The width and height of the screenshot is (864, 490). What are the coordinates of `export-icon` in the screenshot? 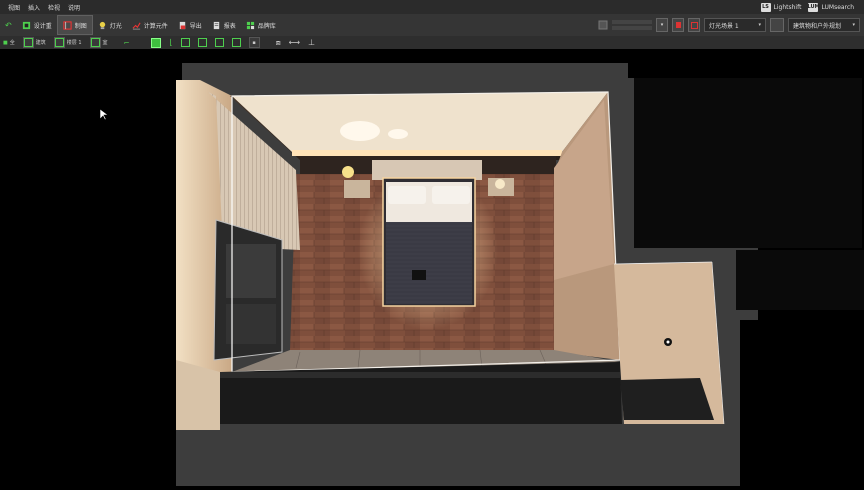 It's located at (182, 25).